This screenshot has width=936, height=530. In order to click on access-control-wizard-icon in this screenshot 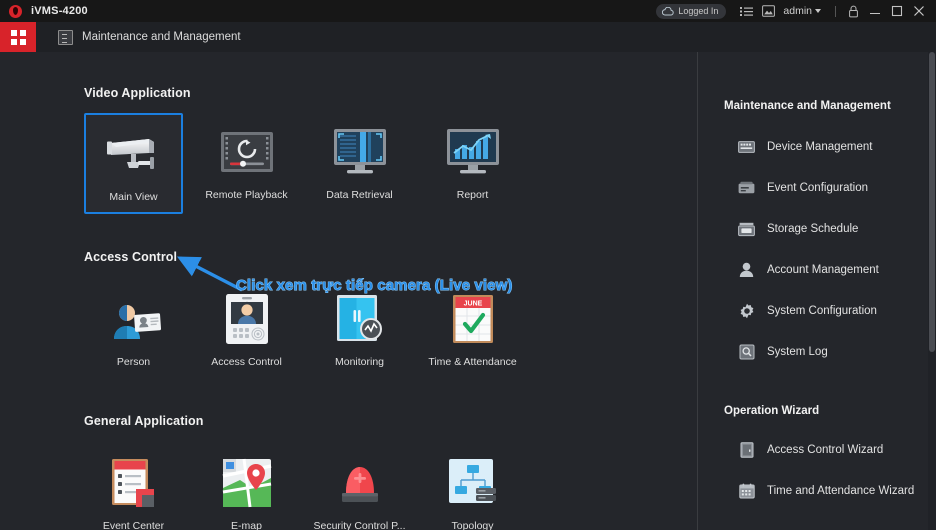, I will do `click(746, 450)`.